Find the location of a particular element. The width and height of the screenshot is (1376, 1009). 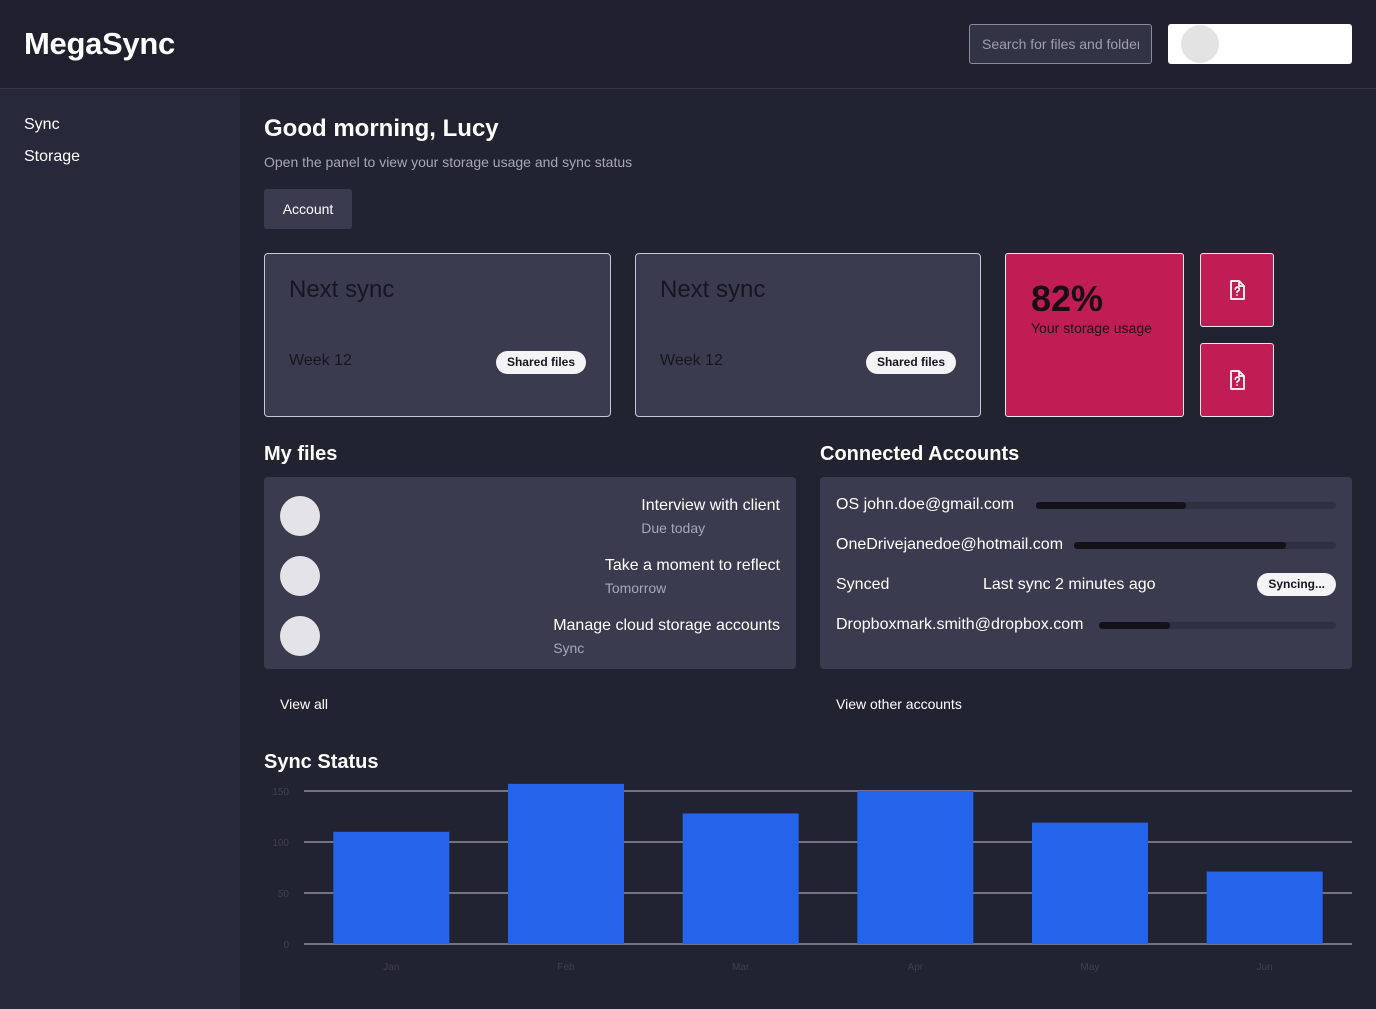

top-header: MegaSync is located at coordinates (688, 44).